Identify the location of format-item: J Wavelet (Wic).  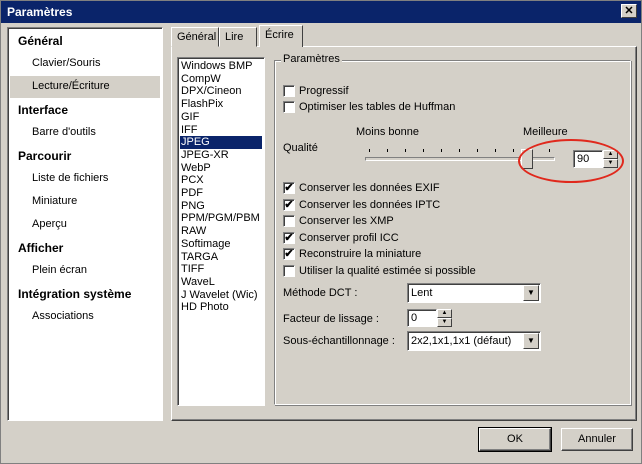
(221, 295).